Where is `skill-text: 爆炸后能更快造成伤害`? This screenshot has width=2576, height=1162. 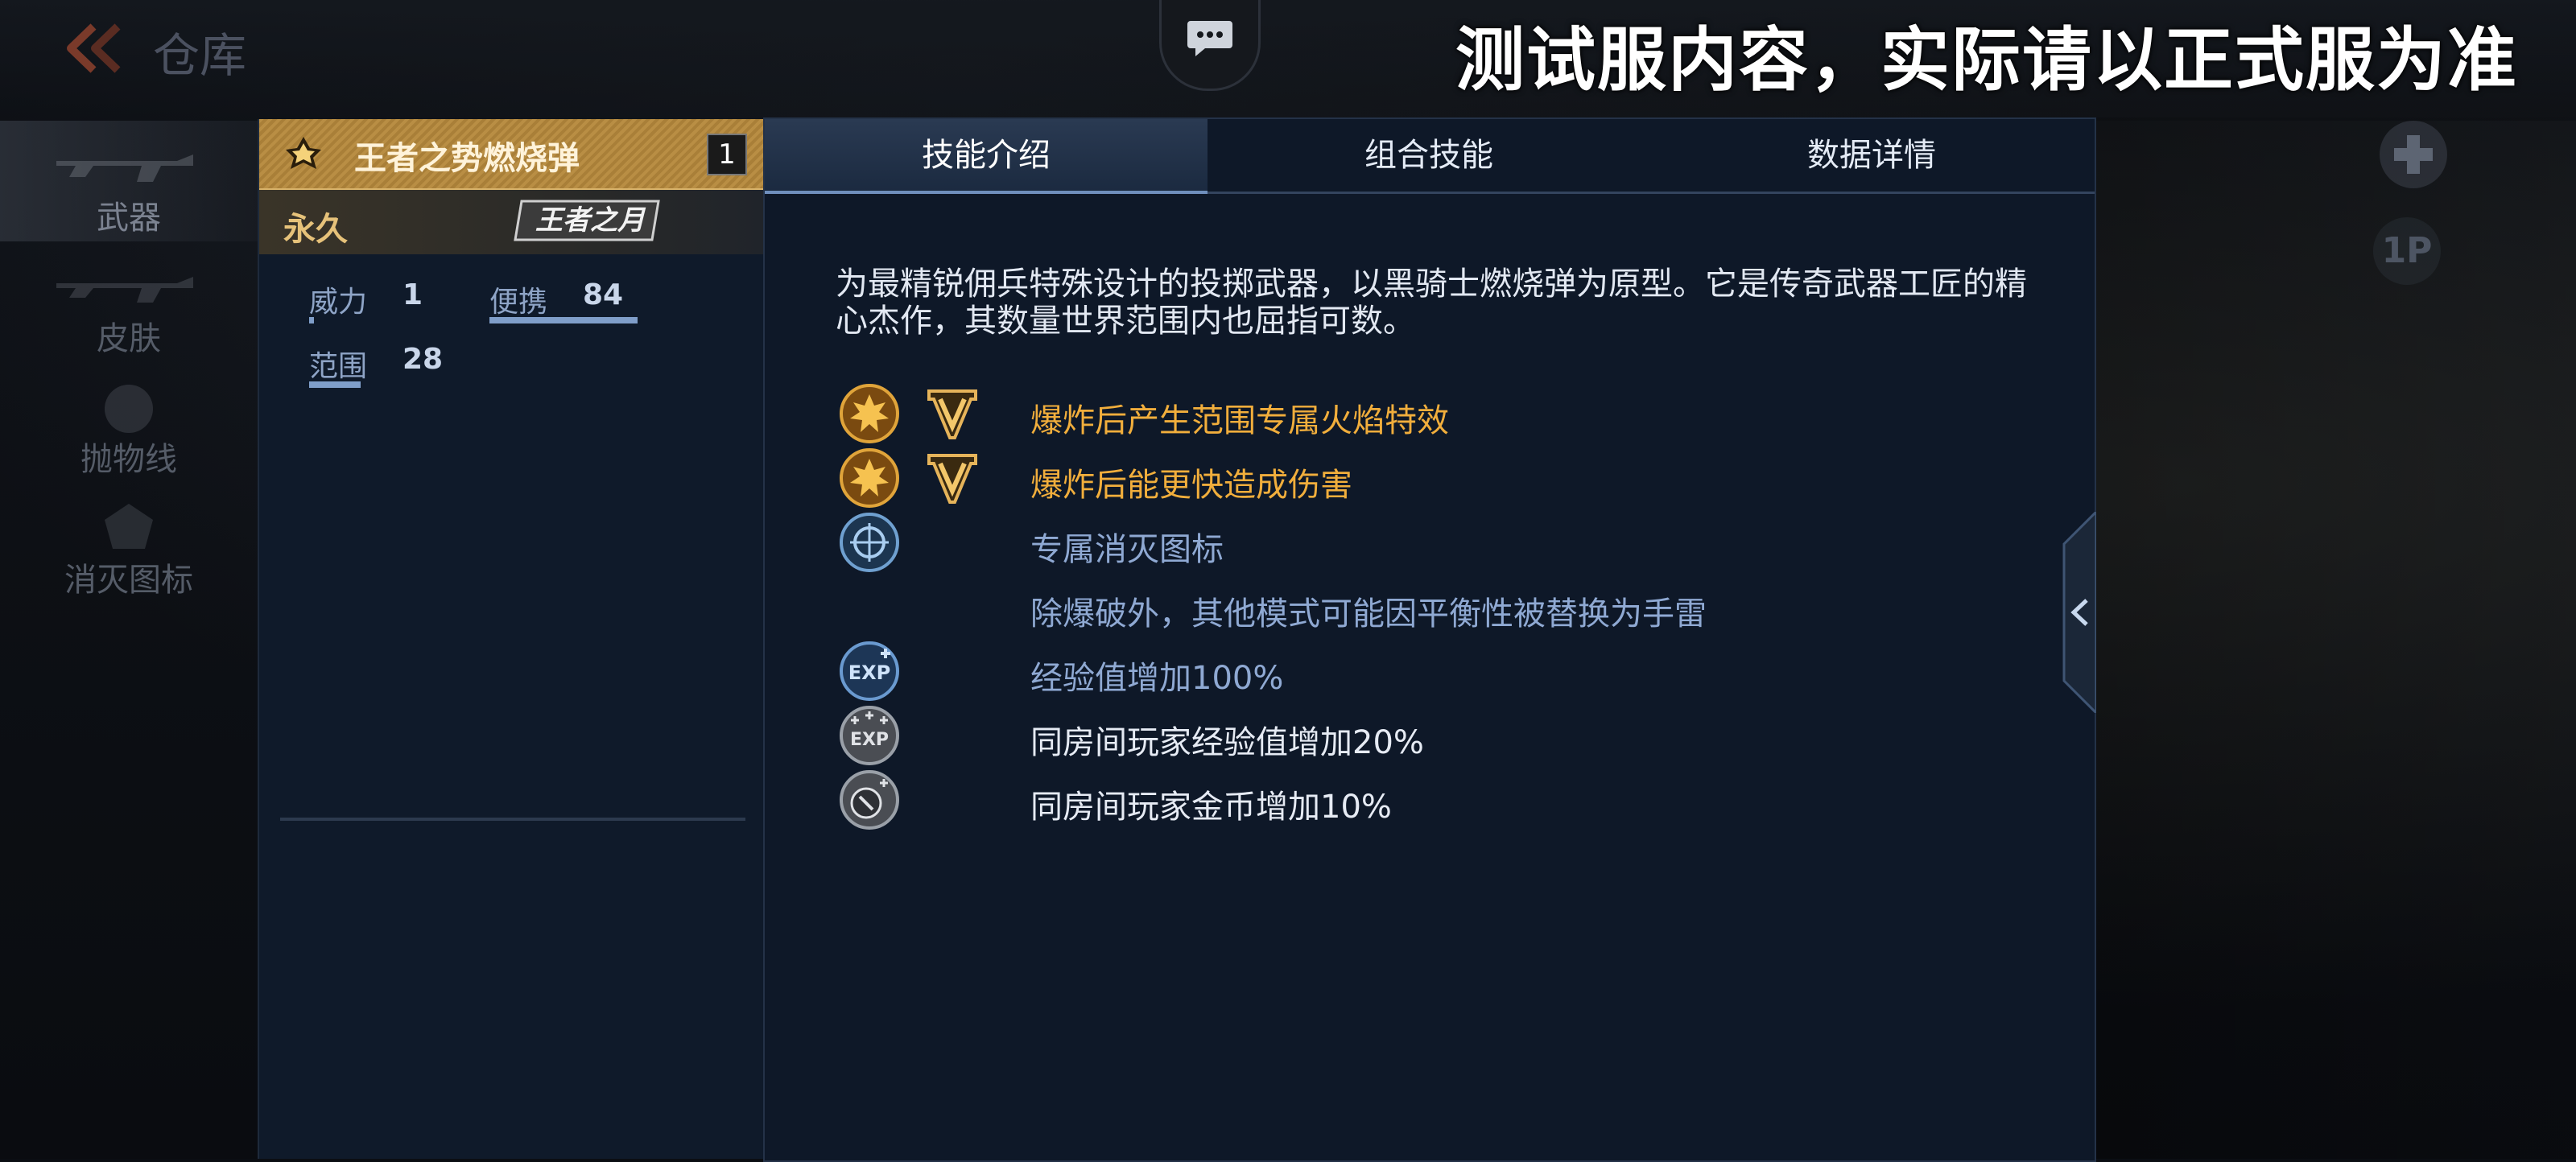
skill-text: 爆炸后能更快造成伤害 is located at coordinates (1191, 485).